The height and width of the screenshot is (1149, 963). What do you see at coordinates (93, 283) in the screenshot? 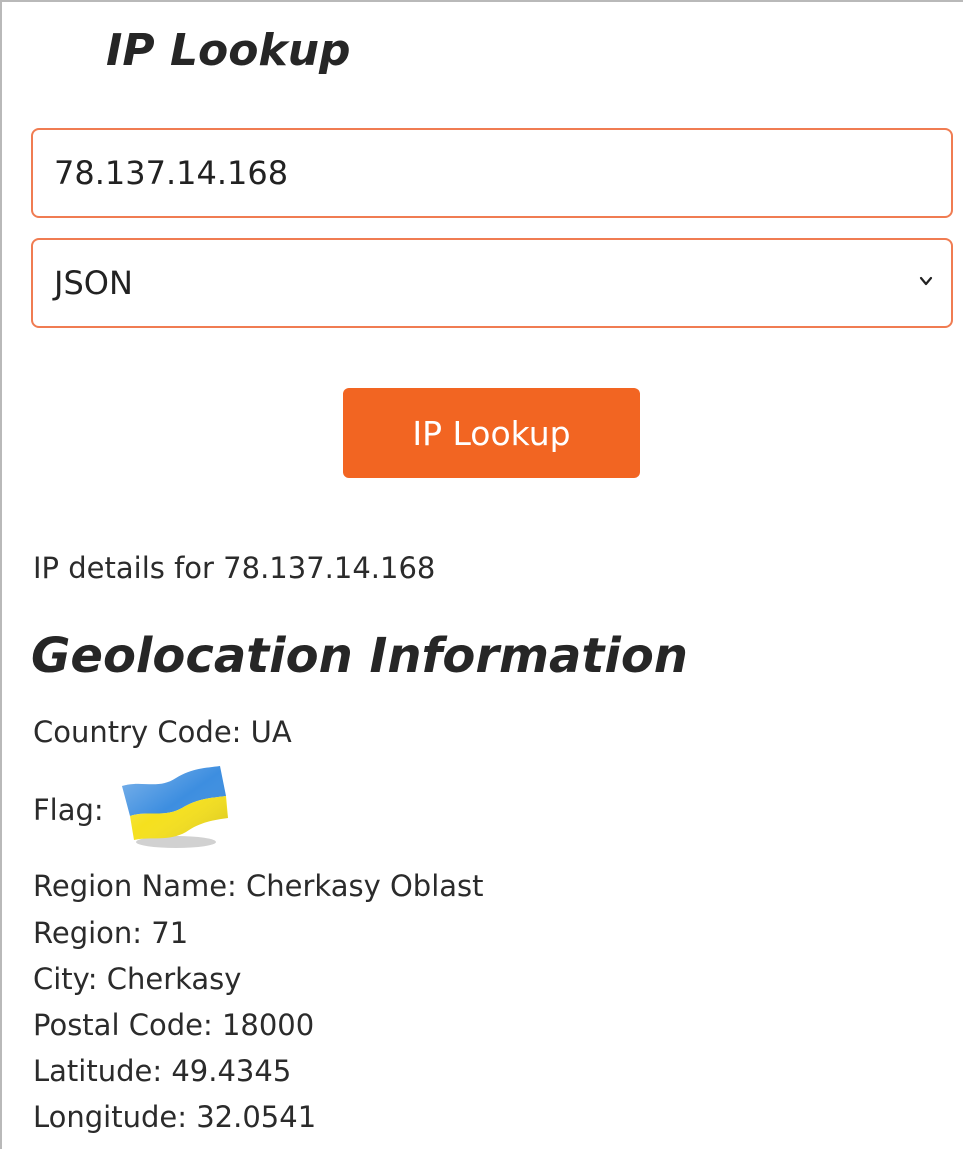
I see `format-selected-value: JSON` at bounding box center [93, 283].